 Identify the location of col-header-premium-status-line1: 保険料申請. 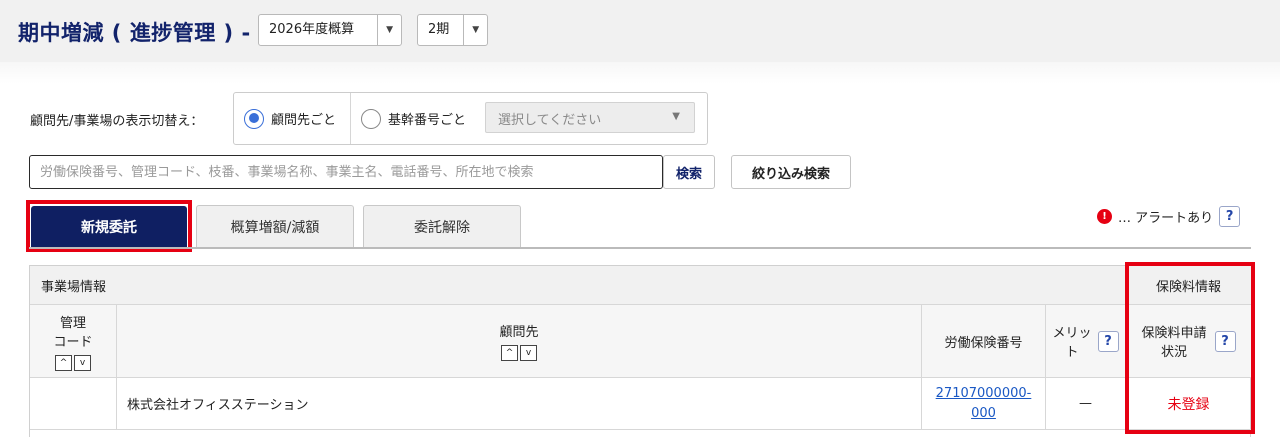
(1174, 333).